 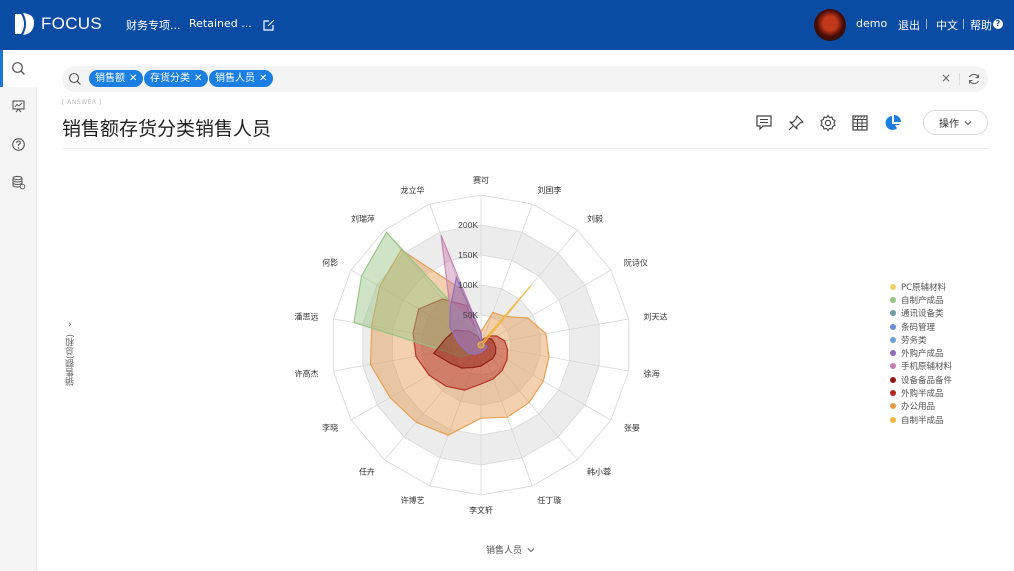 What do you see at coordinates (413, 500) in the screenshot?
I see `radar-axis-label: 许博艺` at bounding box center [413, 500].